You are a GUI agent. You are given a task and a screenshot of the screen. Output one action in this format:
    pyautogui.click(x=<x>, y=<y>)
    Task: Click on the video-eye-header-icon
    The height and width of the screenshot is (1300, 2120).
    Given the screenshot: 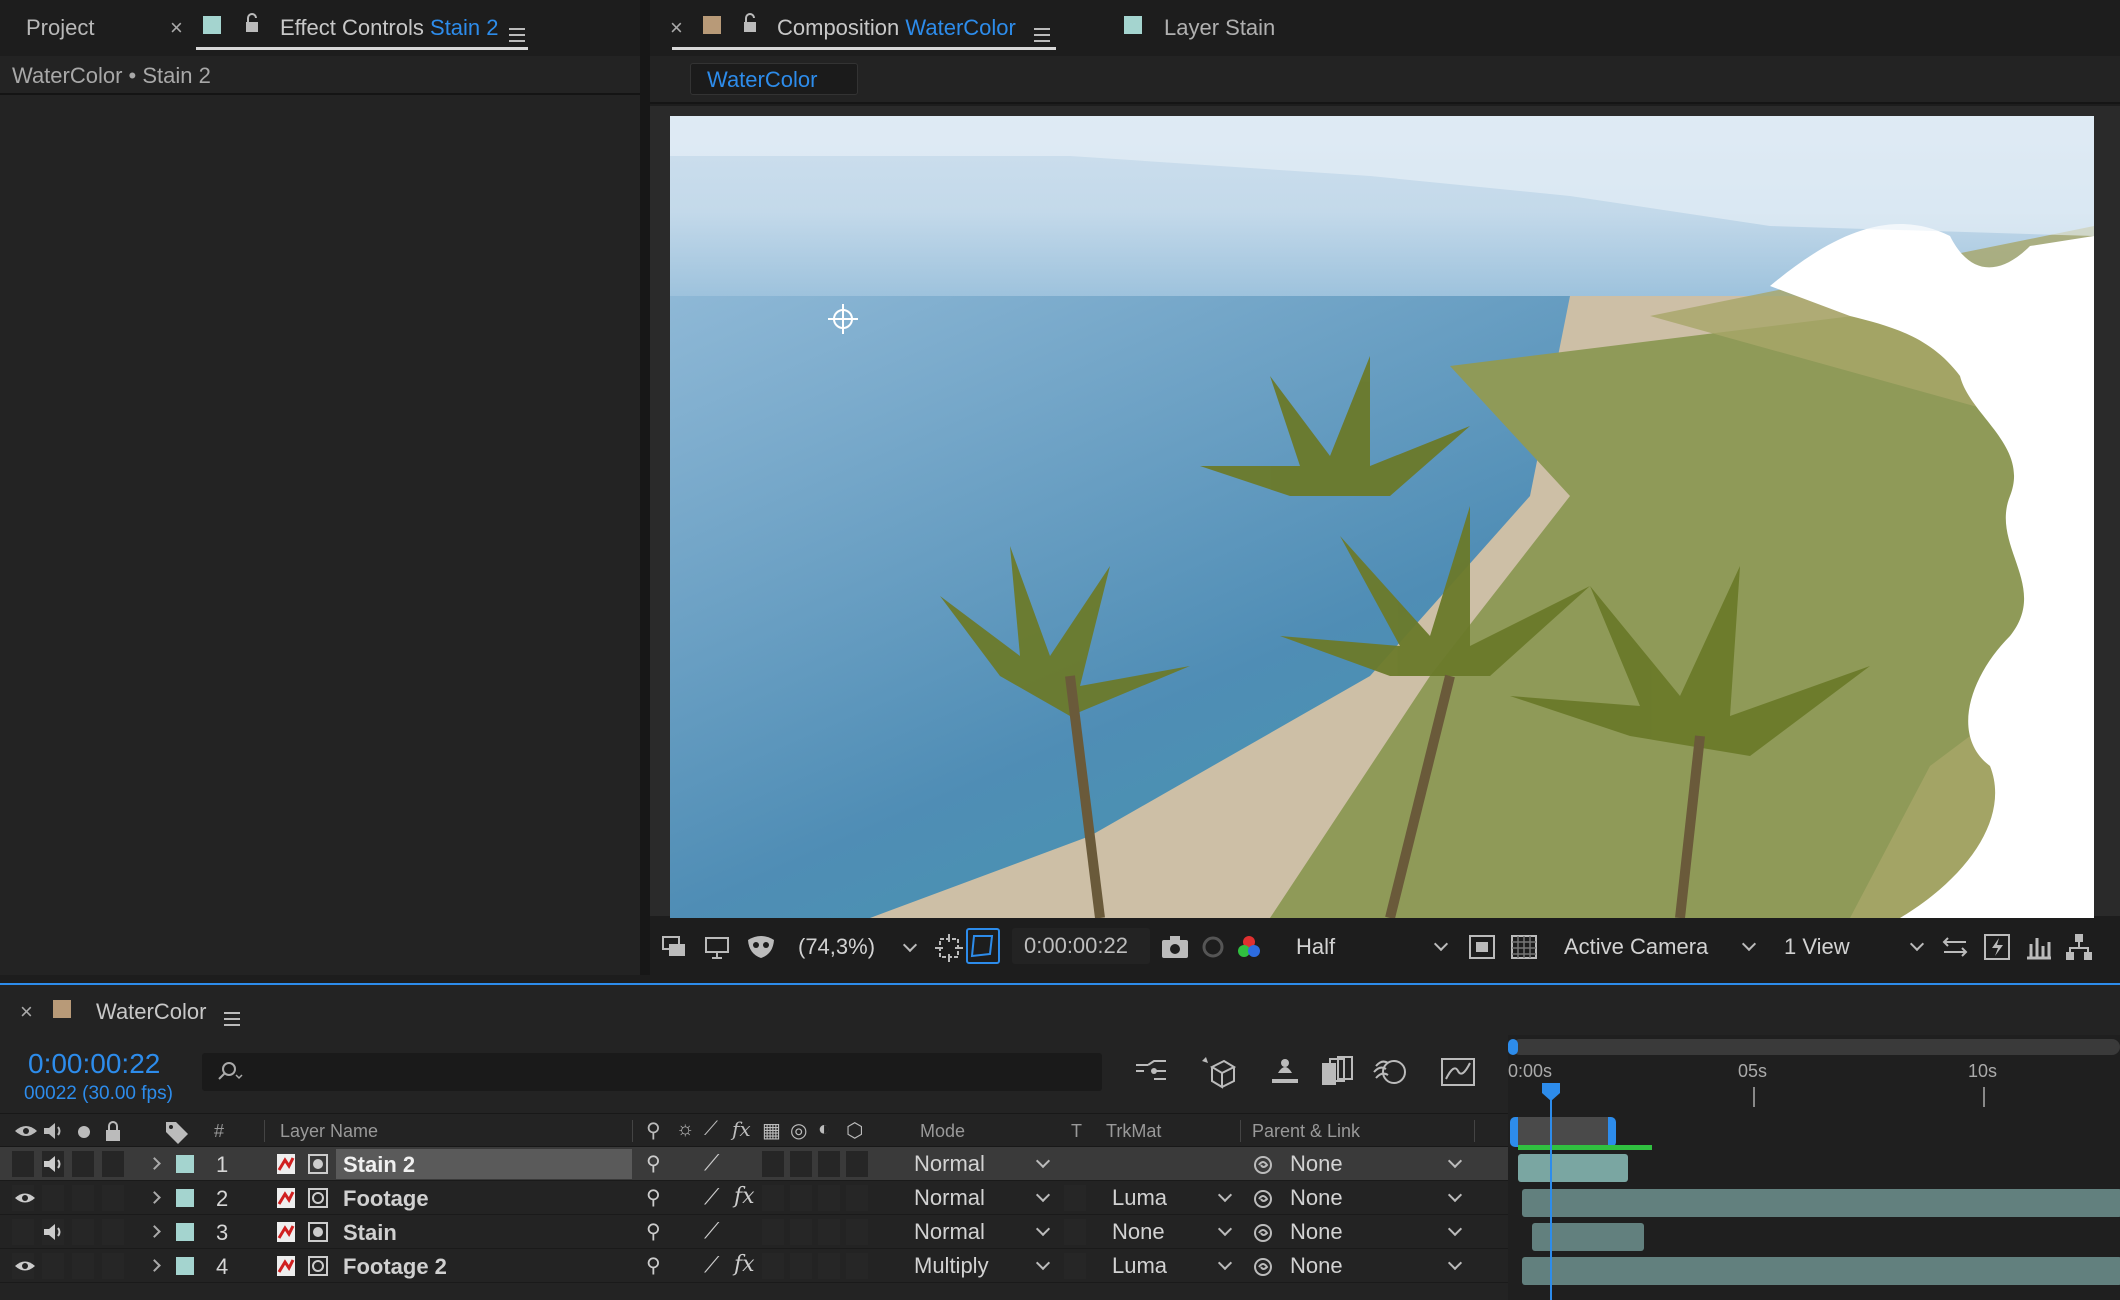 What is the action you would take?
    pyautogui.click(x=26, y=1131)
    